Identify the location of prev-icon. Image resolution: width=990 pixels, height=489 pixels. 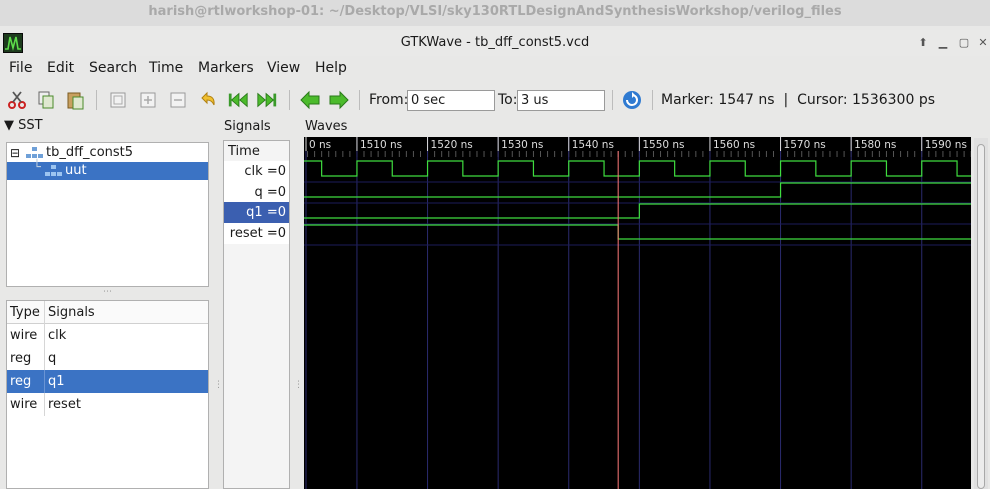
(310, 100).